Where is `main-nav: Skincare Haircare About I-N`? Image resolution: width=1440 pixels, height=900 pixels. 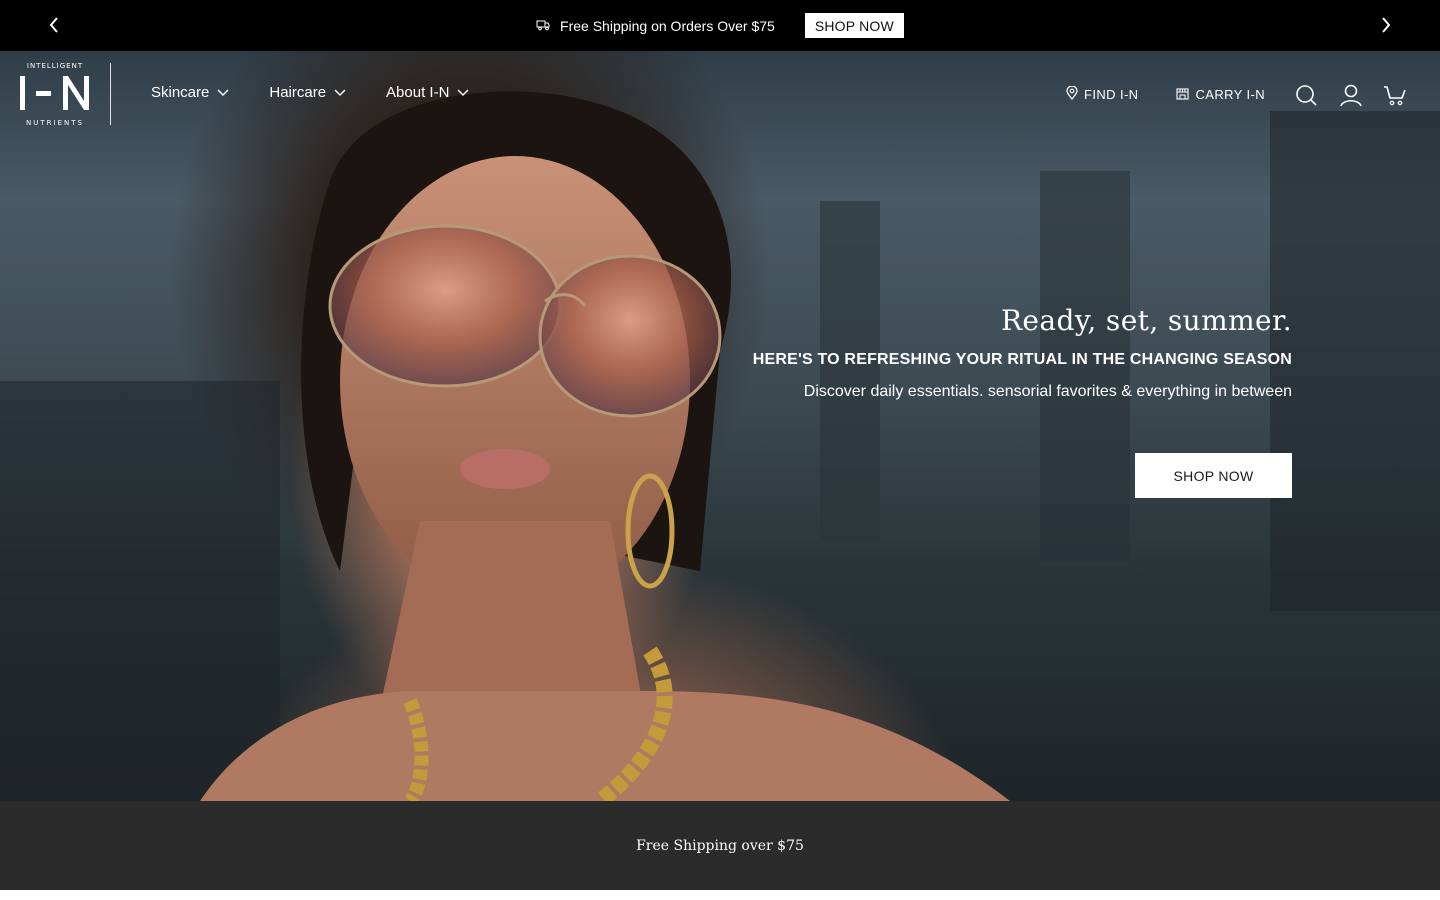
main-nav: Skincare Haircare About I-N is located at coordinates (310, 92).